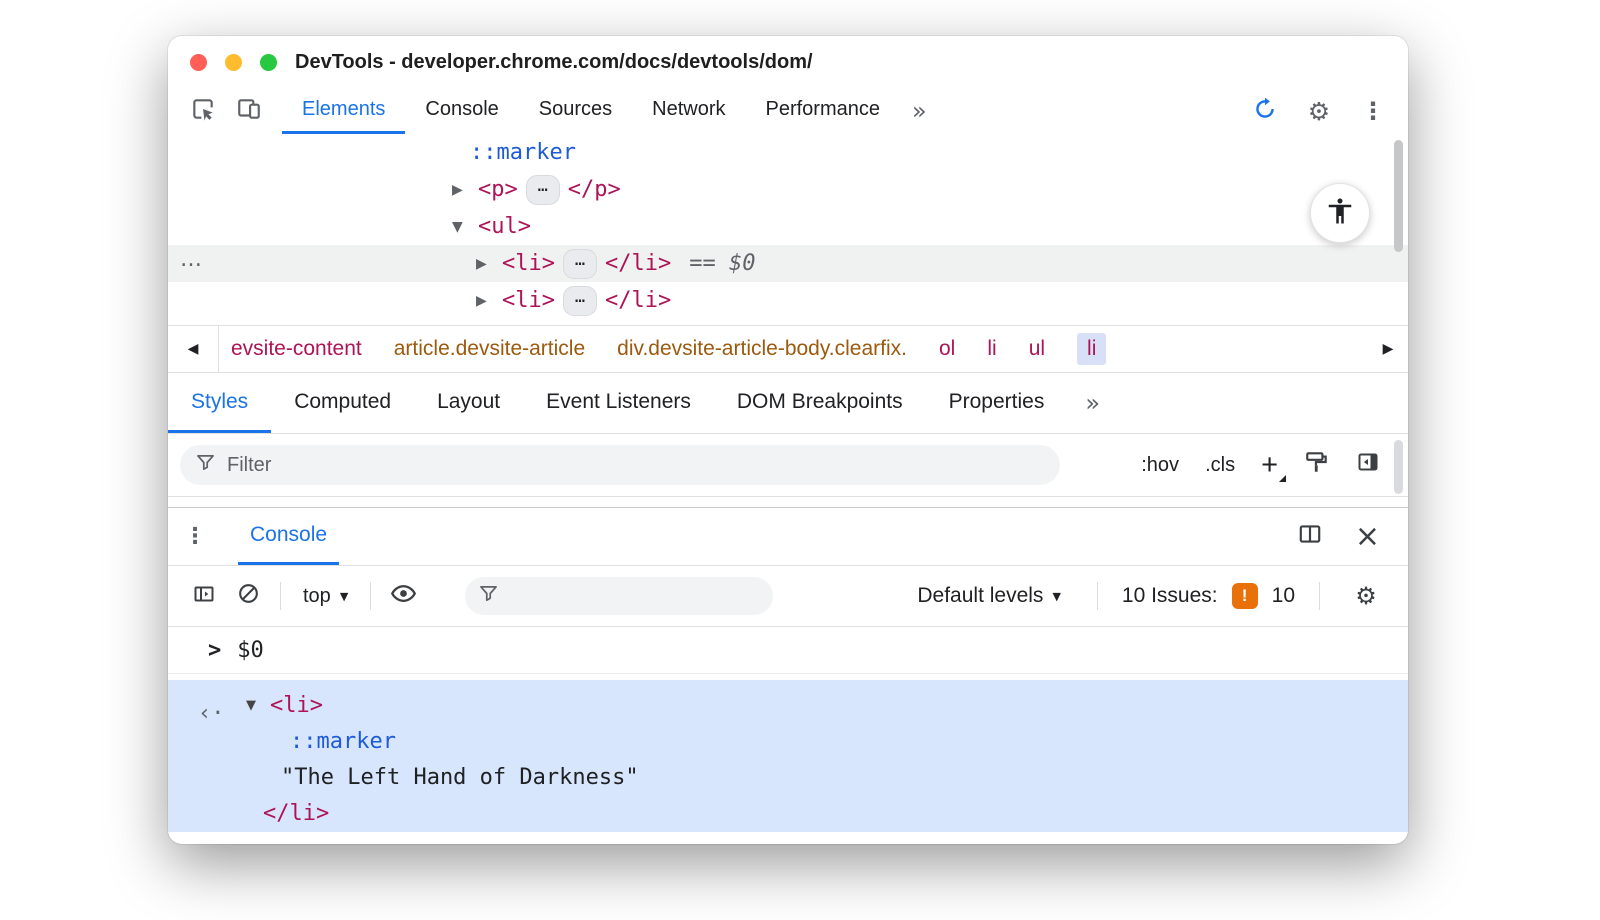 This screenshot has width=1600, height=920. What do you see at coordinates (1319, 111) in the screenshot?
I see `settings-button: ⚙` at bounding box center [1319, 111].